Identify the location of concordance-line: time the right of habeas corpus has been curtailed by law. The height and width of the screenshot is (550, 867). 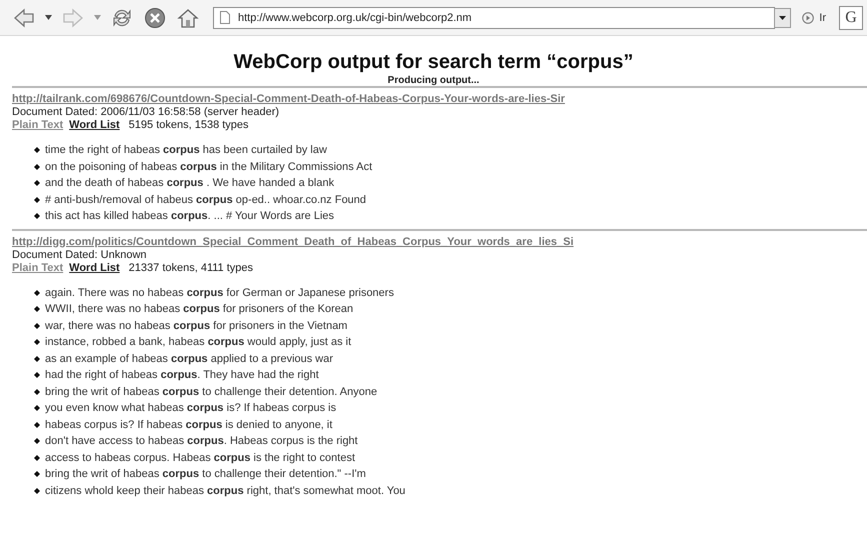
(186, 150).